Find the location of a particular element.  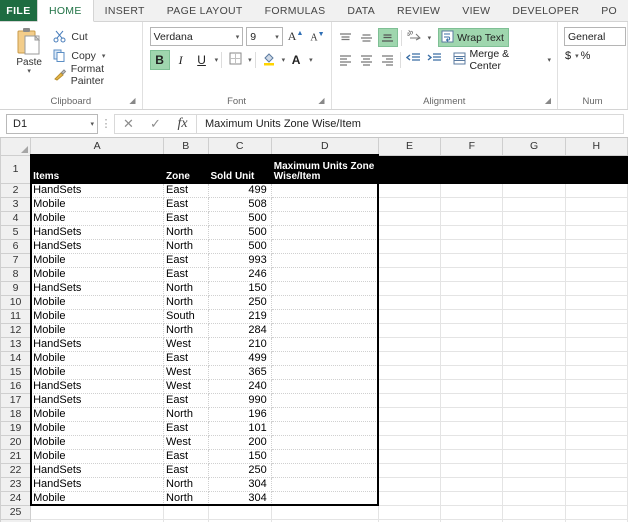

cell-a15: Mobile is located at coordinates (97, 372).